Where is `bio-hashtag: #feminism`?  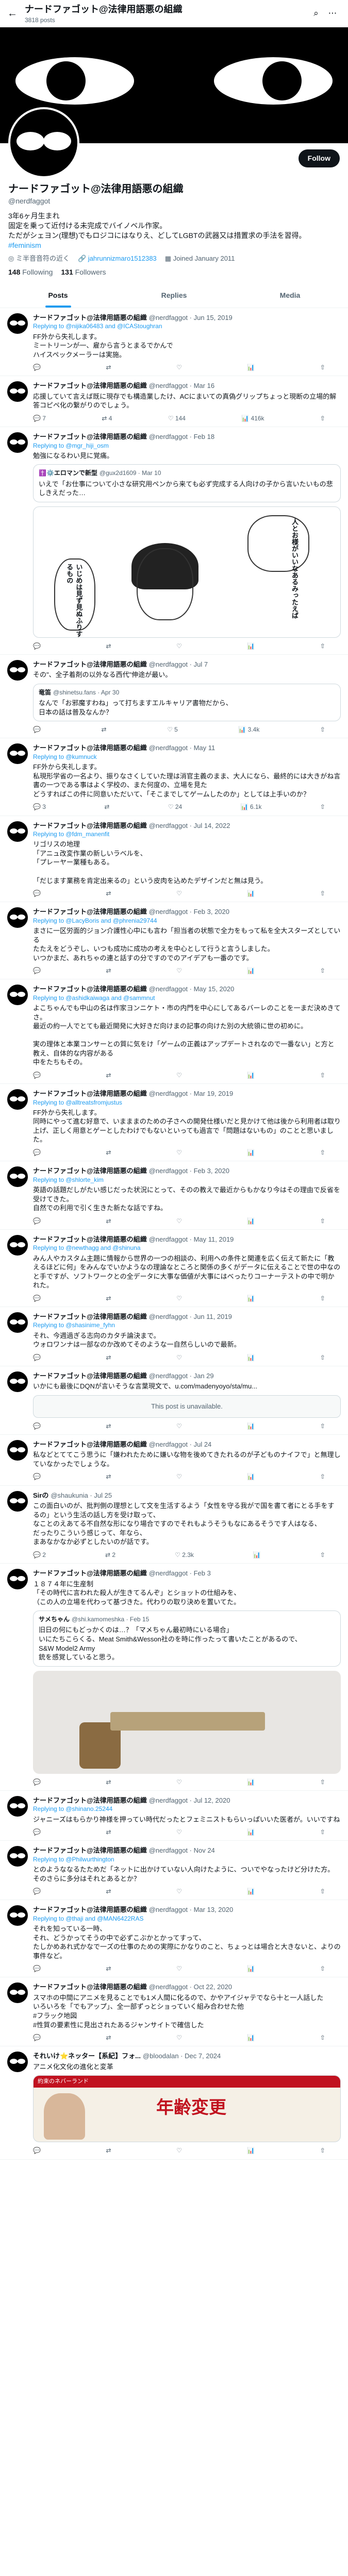 bio-hashtag: #feminism is located at coordinates (174, 245).